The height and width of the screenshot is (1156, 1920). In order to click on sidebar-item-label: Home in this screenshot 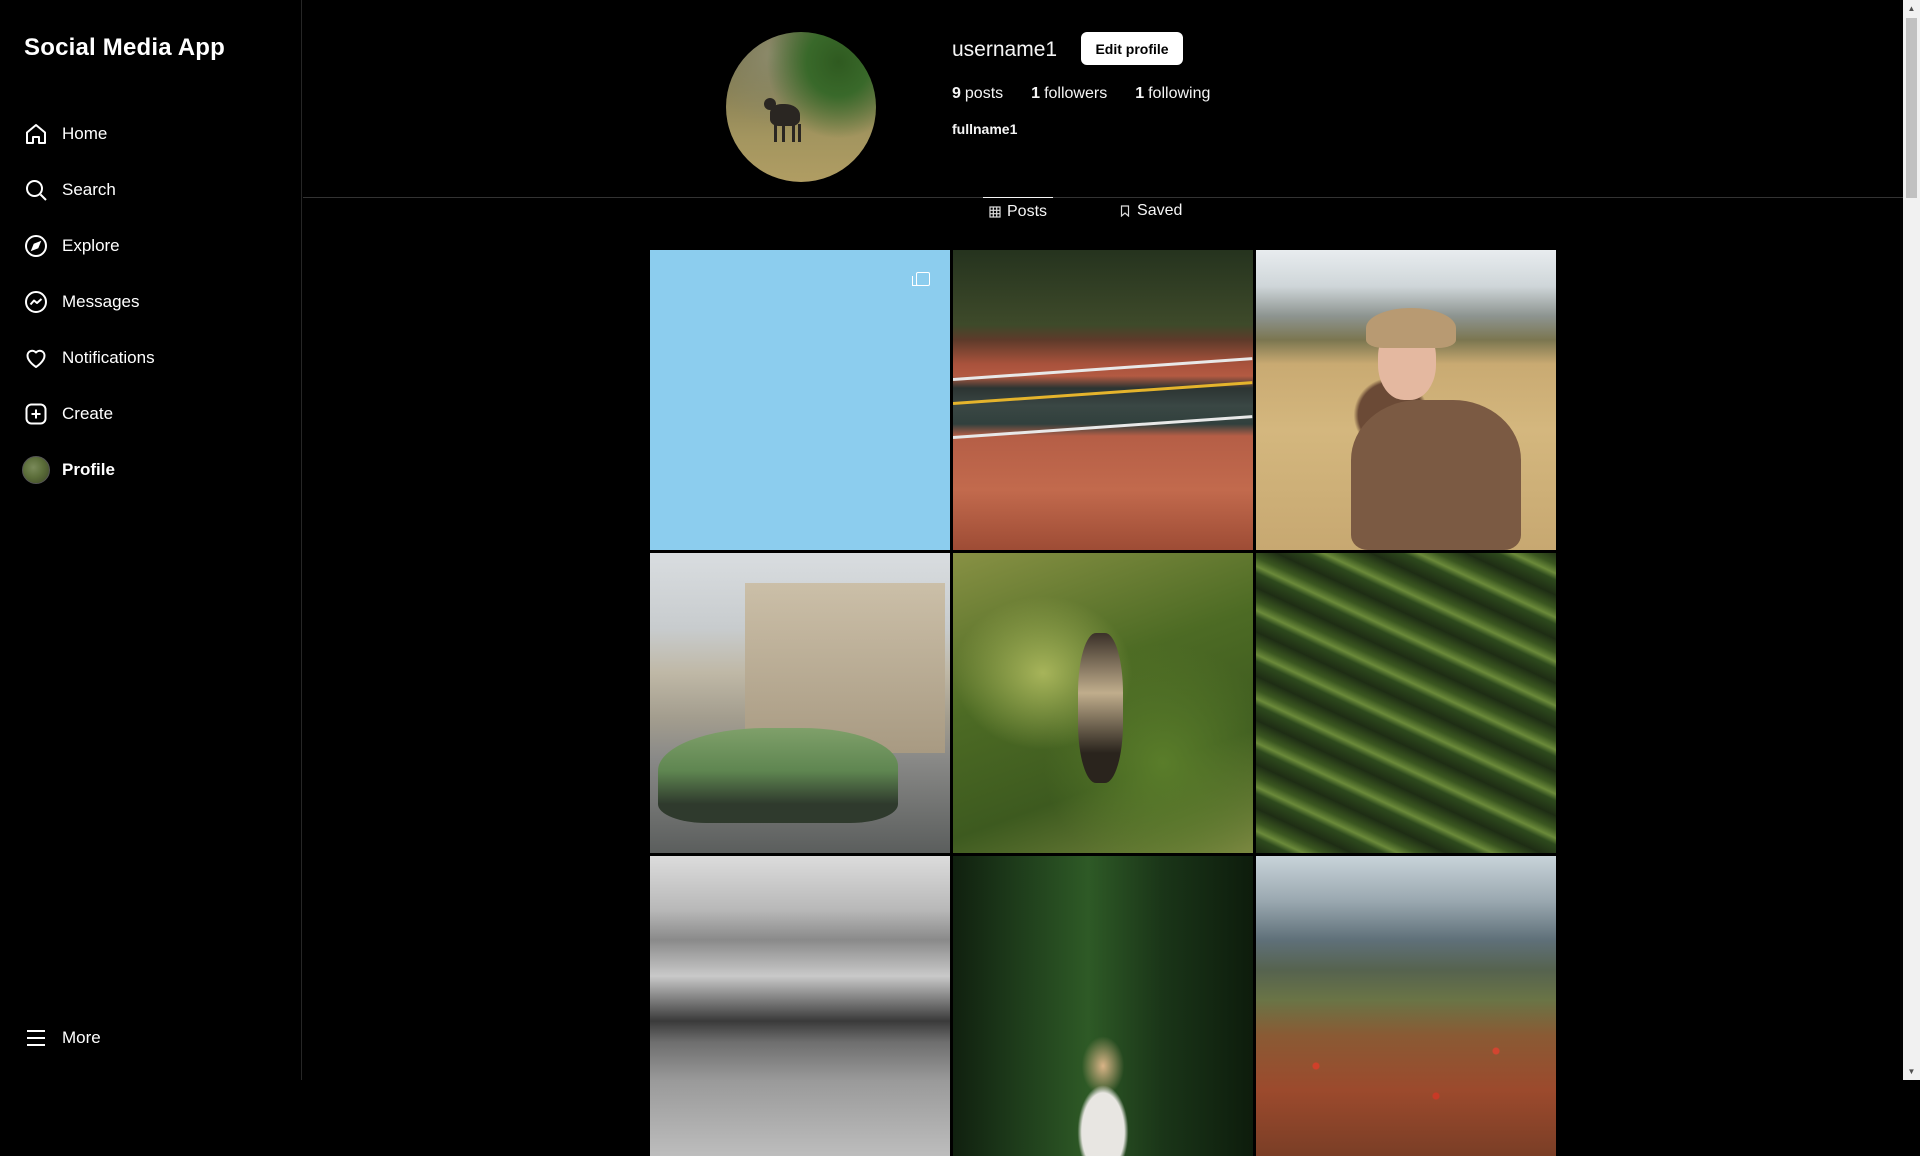, I will do `click(85, 133)`.